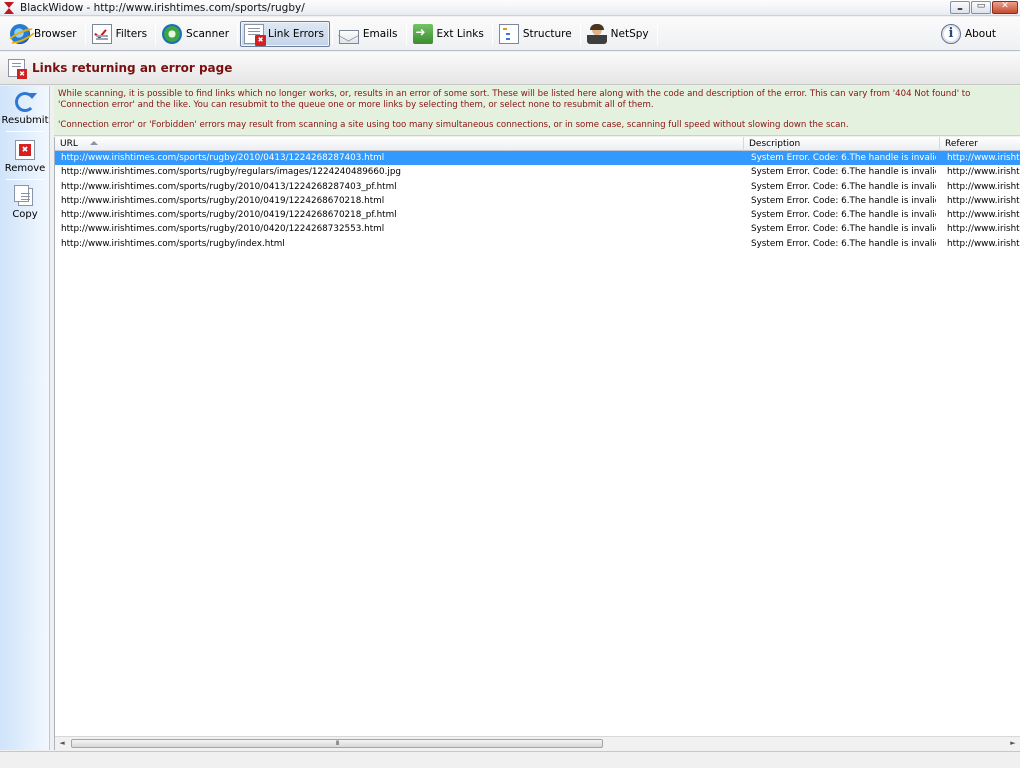 The height and width of the screenshot is (768, 1020). I want to click on page-header: Links returning an error page, so click(510, 68).